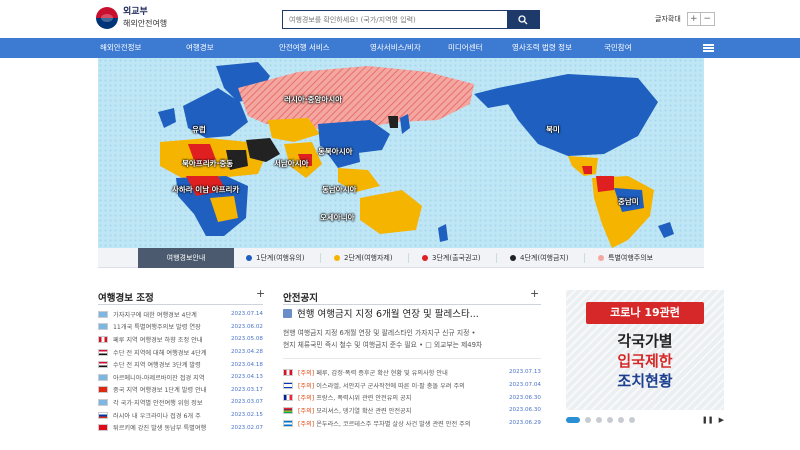 The image size is (800, 450). Describe the element at coordinates (135, 12) in the screenshot. I see `logo-main-text: 외교부` at that location.